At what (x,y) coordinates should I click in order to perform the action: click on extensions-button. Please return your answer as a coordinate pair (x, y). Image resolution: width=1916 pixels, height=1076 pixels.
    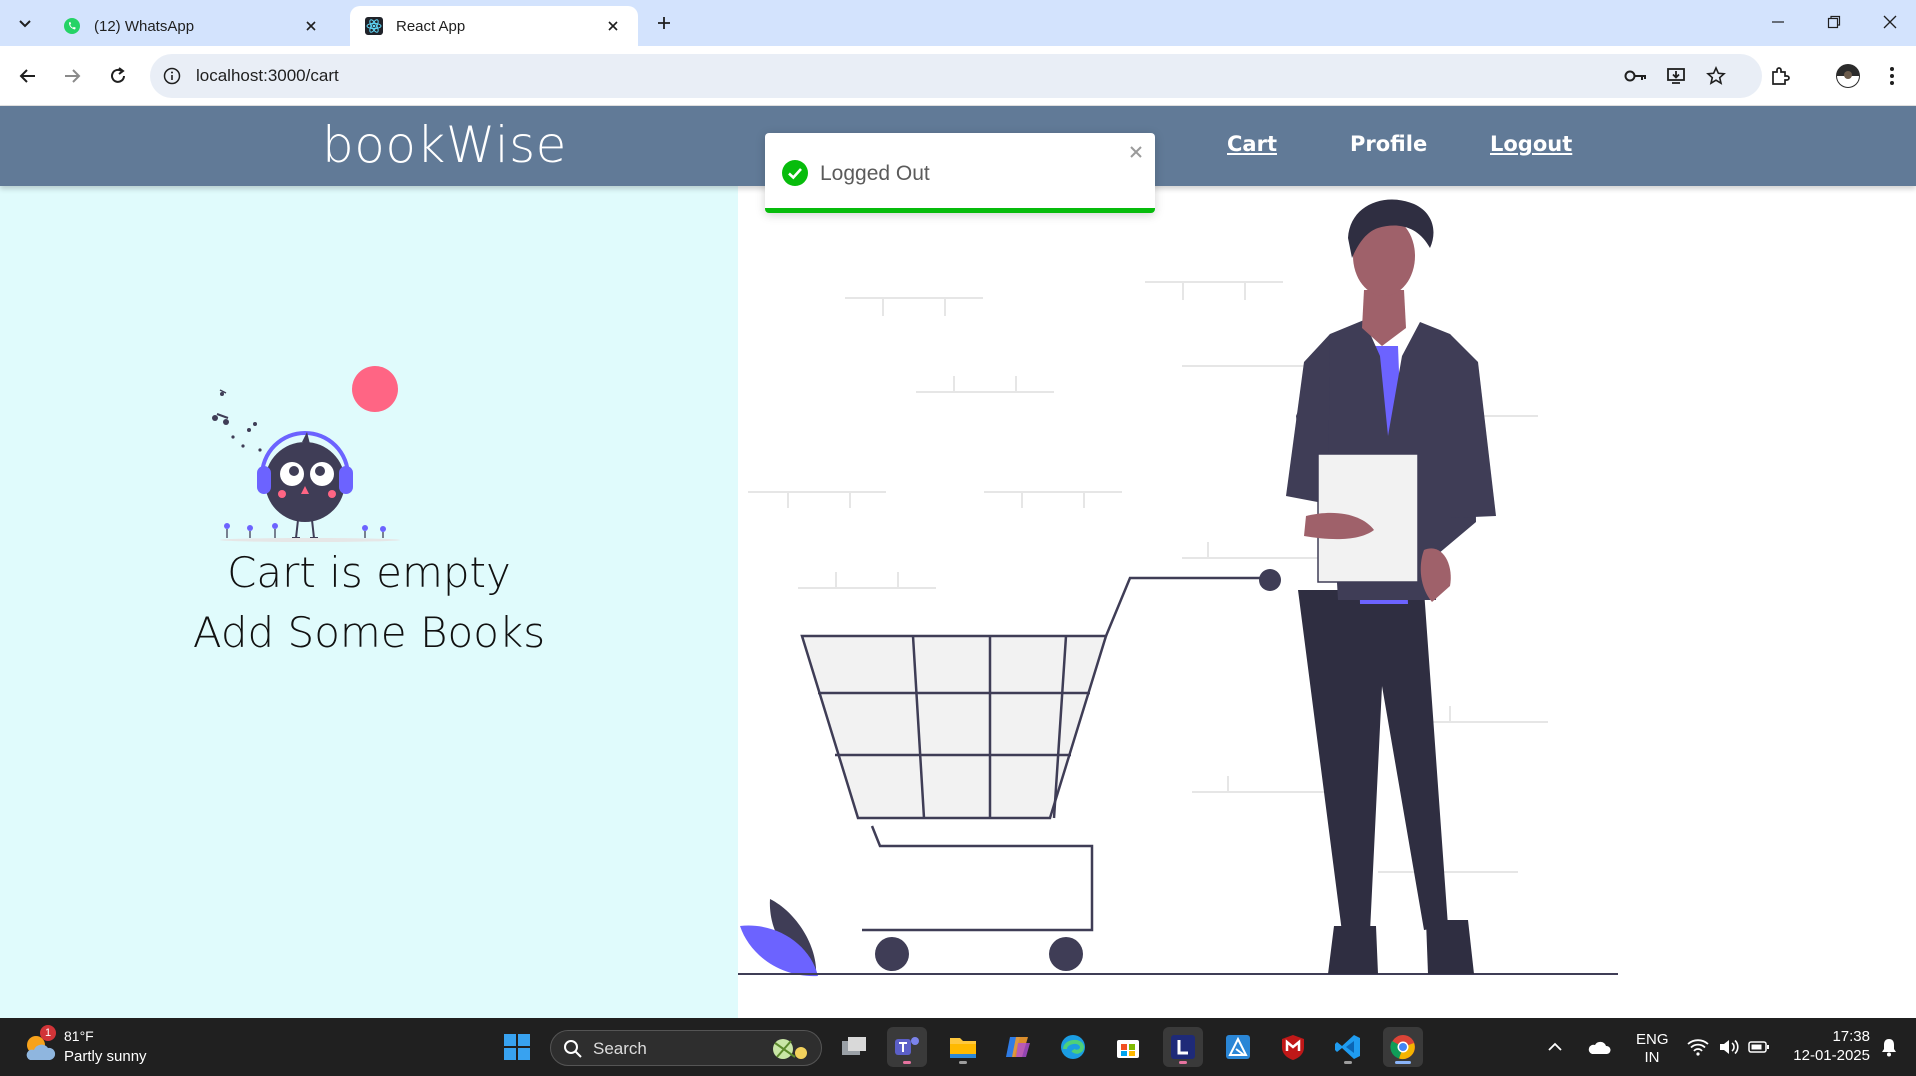
    Looking at the image, I should click on (1780, 76).